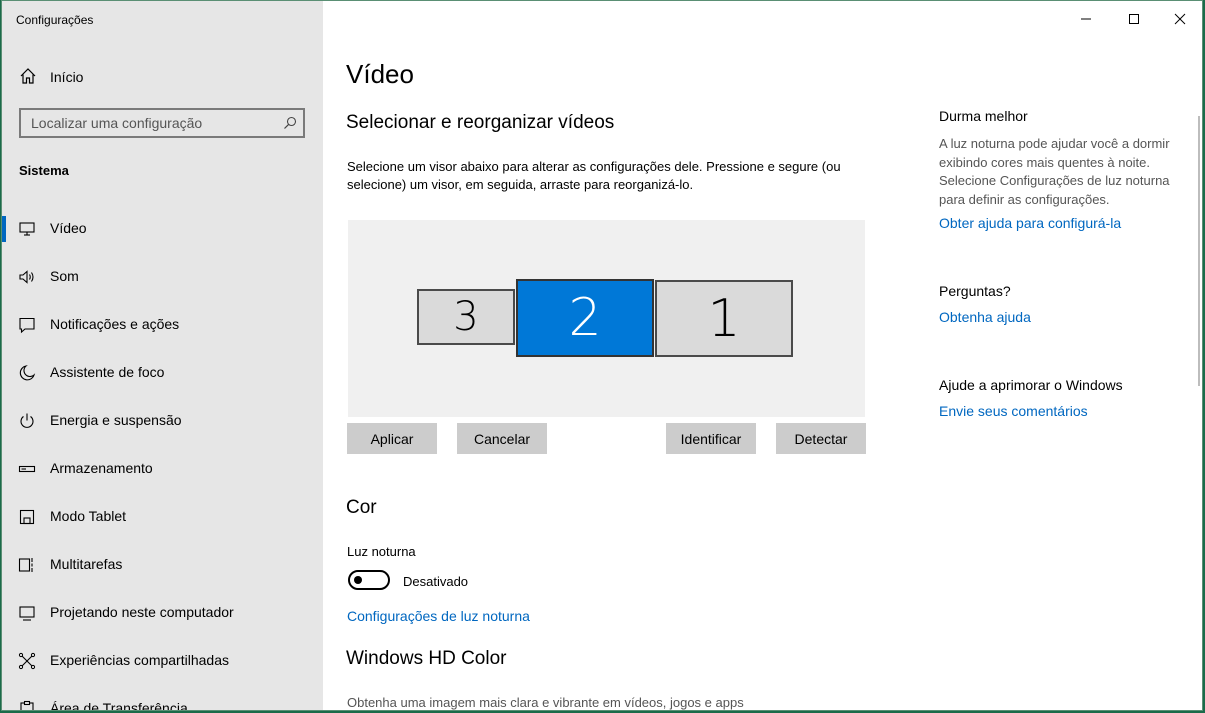  What do you see at coordinates (1031, 385) in the screenshot?
I see `improve-windows-title: Ajude a aprimorar o Windows` at bounding box center [1031, 385].